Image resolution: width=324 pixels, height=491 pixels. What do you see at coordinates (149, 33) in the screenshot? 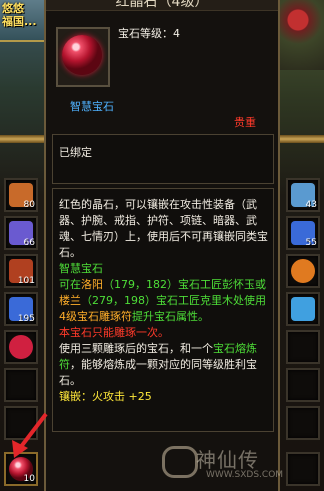
I see `gem-level: 宝石等级：4` at bounding box center [149, 33].